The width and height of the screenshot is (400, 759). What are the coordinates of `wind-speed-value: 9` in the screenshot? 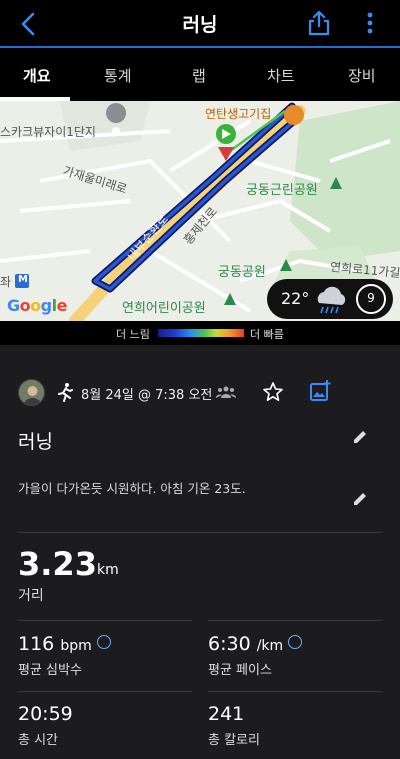 It's located at (371, 298).